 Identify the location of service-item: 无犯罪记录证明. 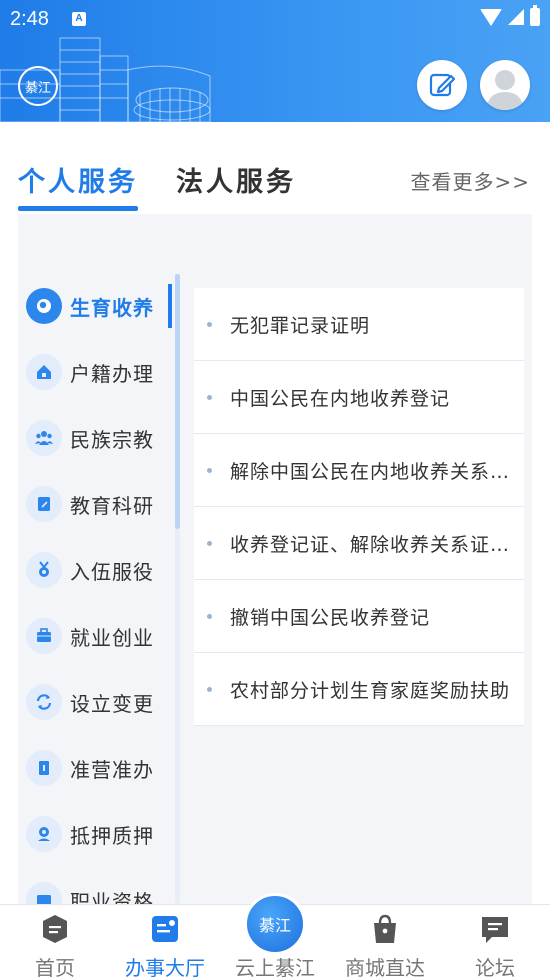
(359, 324).